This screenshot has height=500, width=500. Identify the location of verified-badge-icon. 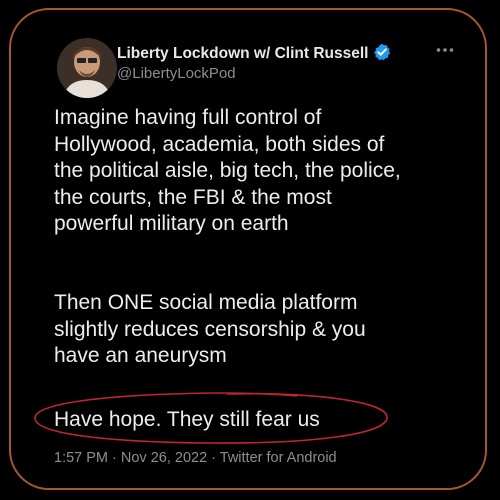
(382, 54).